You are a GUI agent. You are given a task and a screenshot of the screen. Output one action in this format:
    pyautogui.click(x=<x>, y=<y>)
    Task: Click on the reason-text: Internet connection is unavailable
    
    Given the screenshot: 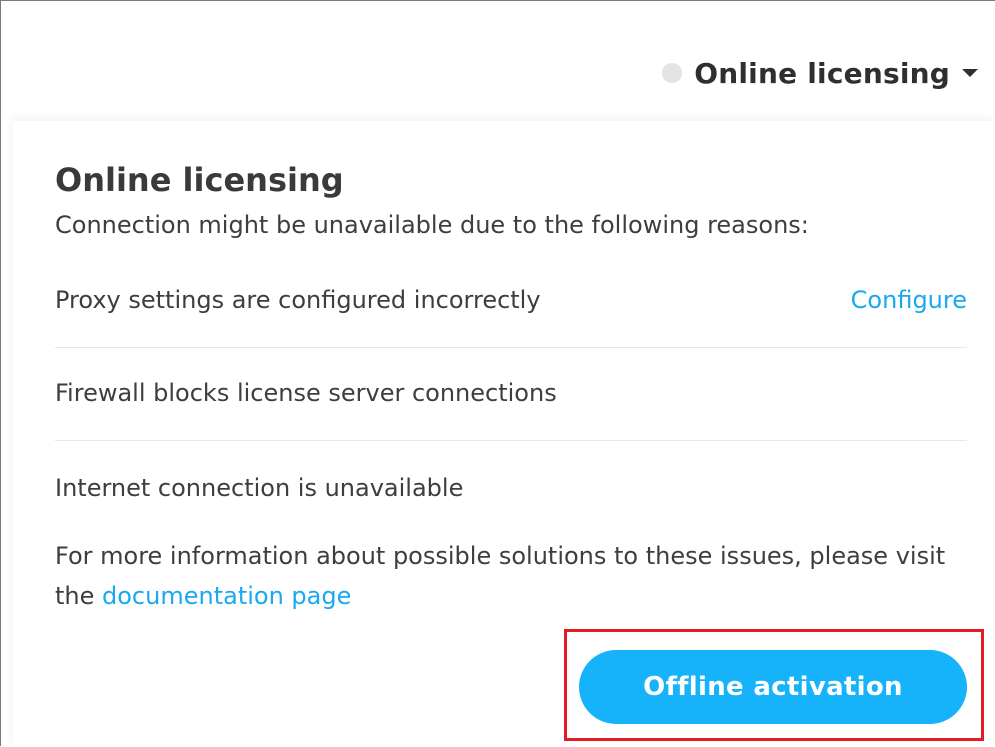 What is the action you would take?
    pyautogui.click(x=259, y=487)
    